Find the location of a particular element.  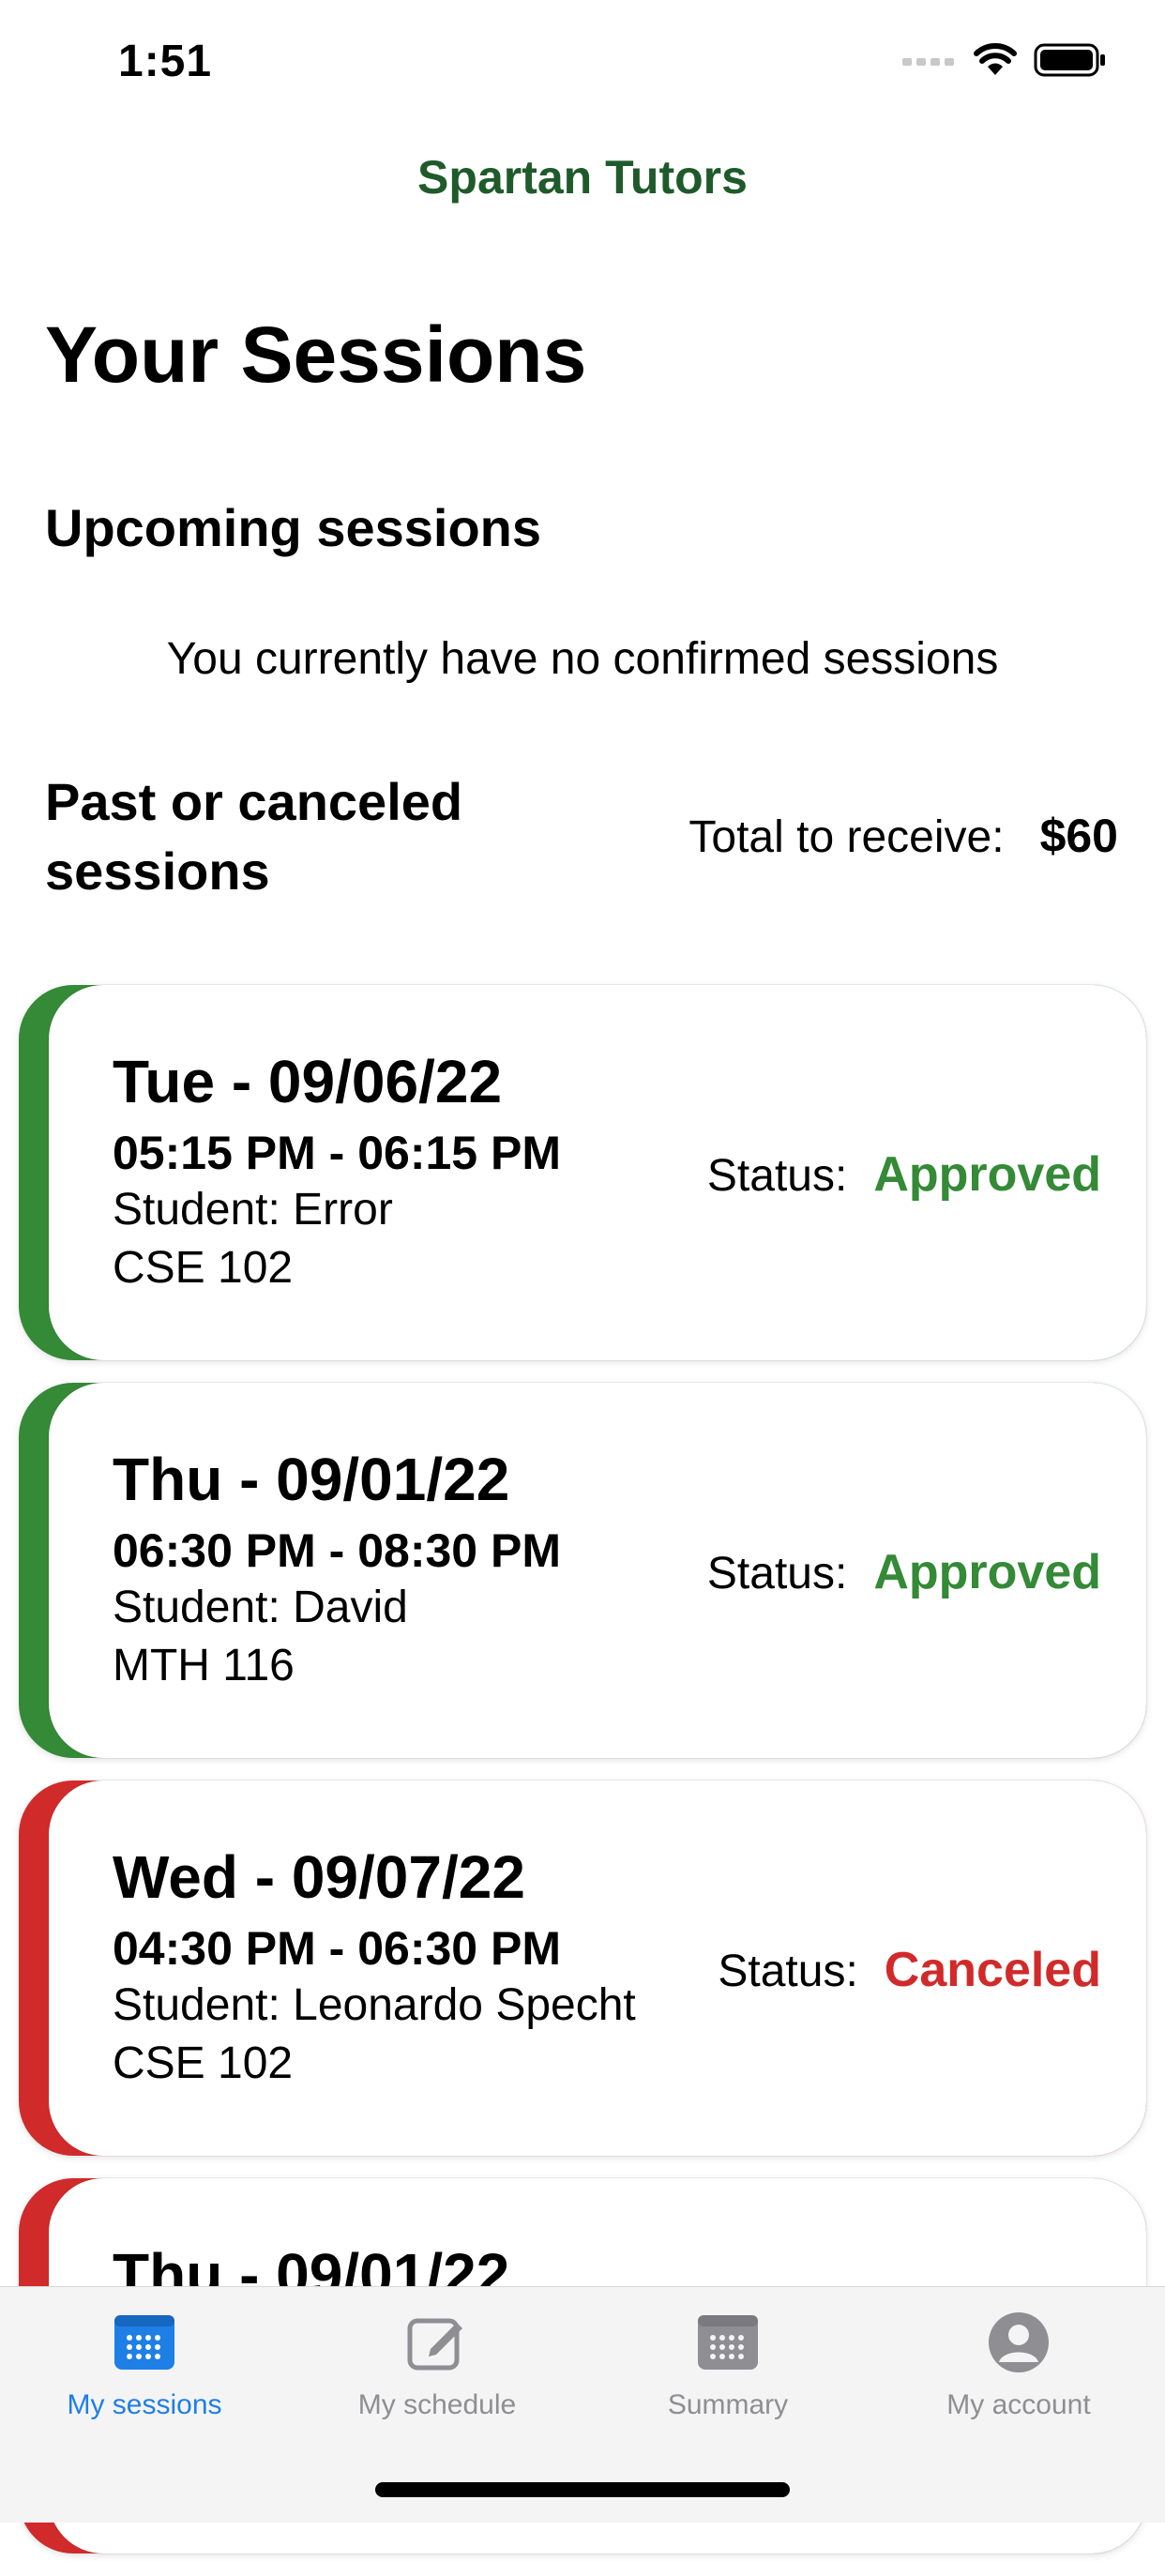

status-icons is located at coordinates (1005, 60).